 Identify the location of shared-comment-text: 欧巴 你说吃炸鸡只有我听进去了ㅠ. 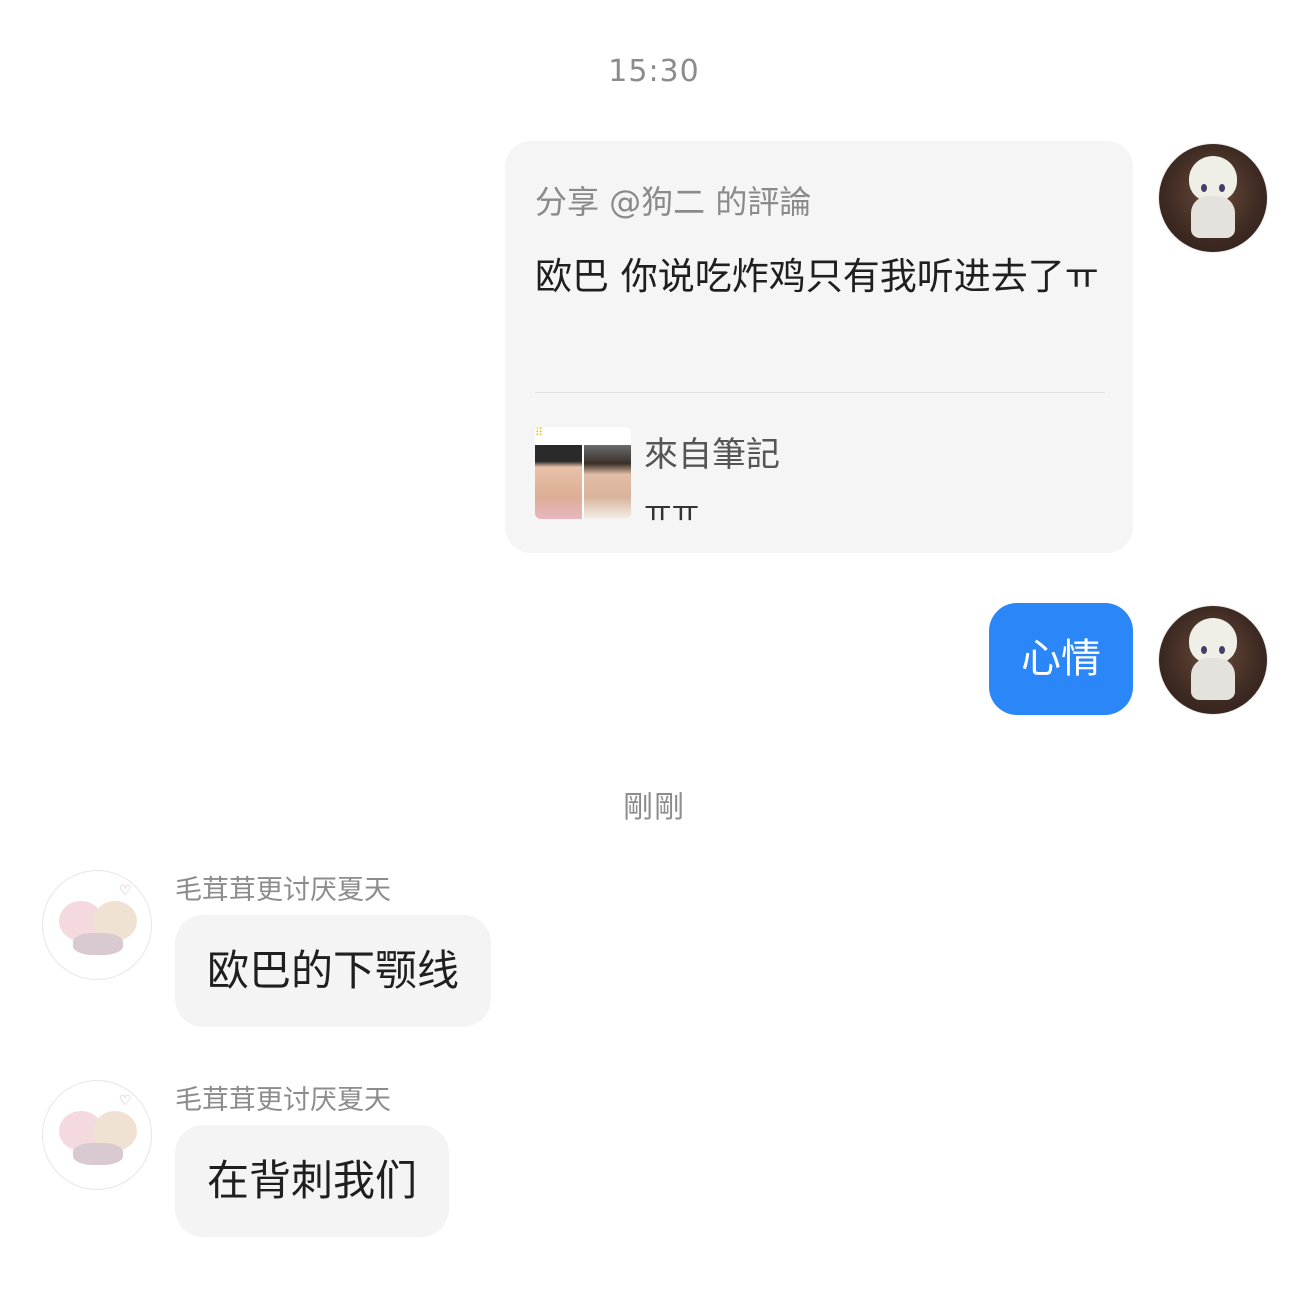
(817, 276).